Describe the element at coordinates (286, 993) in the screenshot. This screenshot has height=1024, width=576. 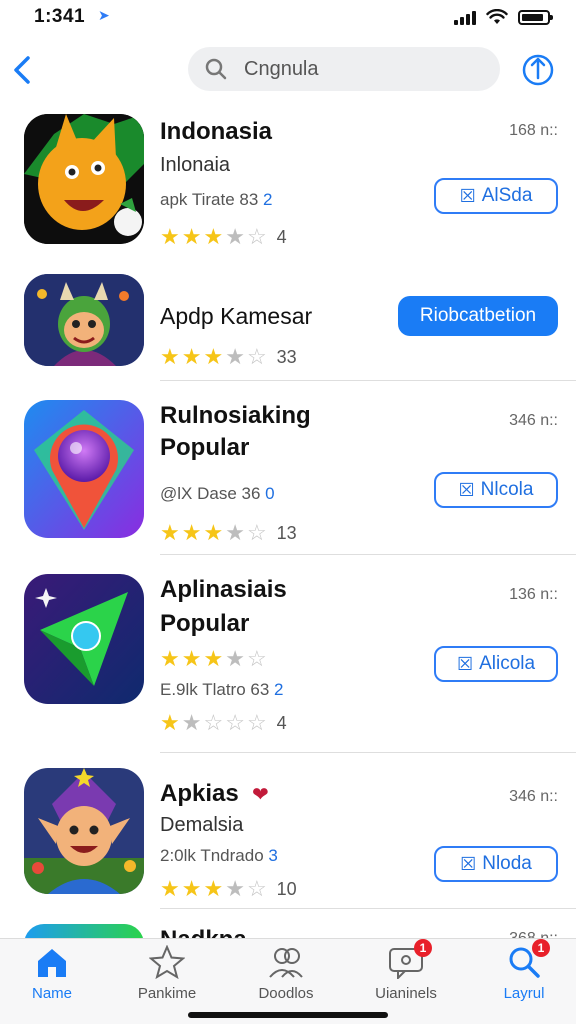
I see `tab-label: Doodlos` at that location.